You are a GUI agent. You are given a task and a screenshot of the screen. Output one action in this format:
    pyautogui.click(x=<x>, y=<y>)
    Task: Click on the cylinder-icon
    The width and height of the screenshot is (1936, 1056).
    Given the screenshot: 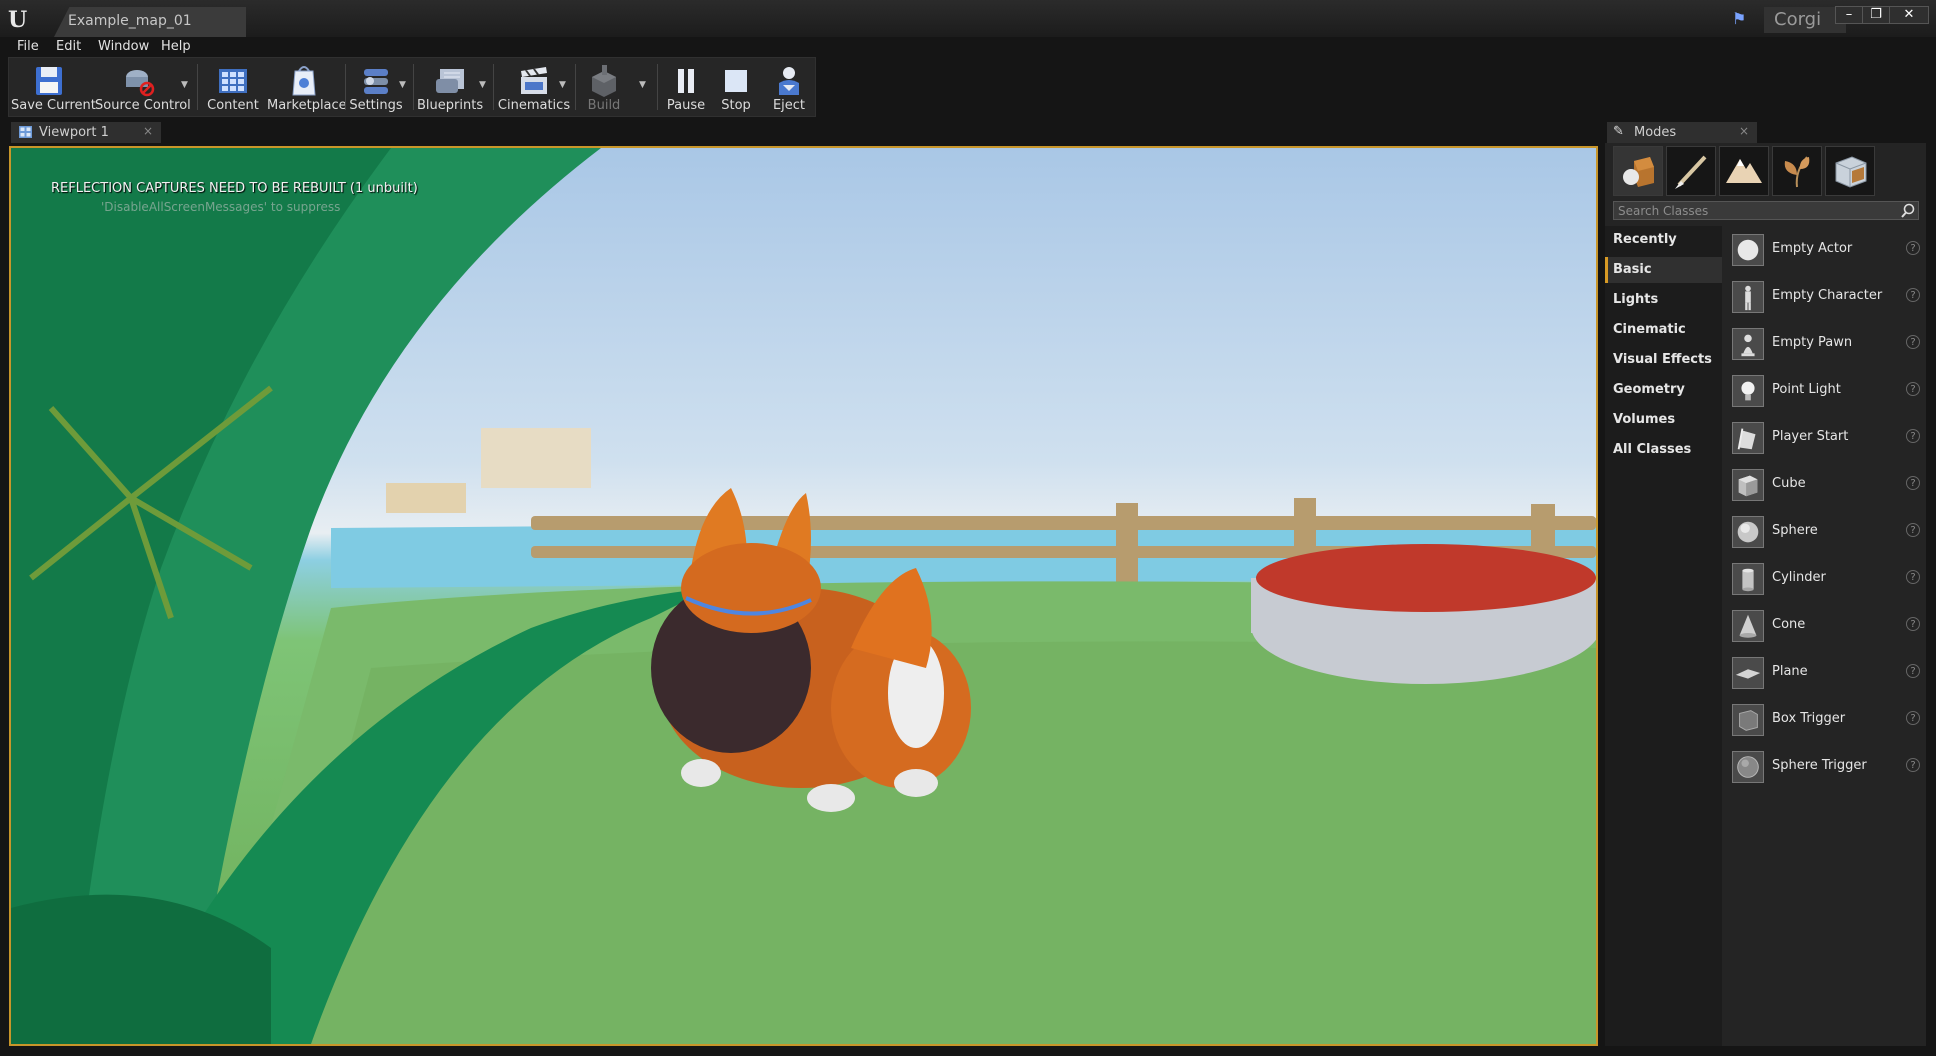 What is the action you would take?
    pyautogui.click(x=1748, y=579)
    